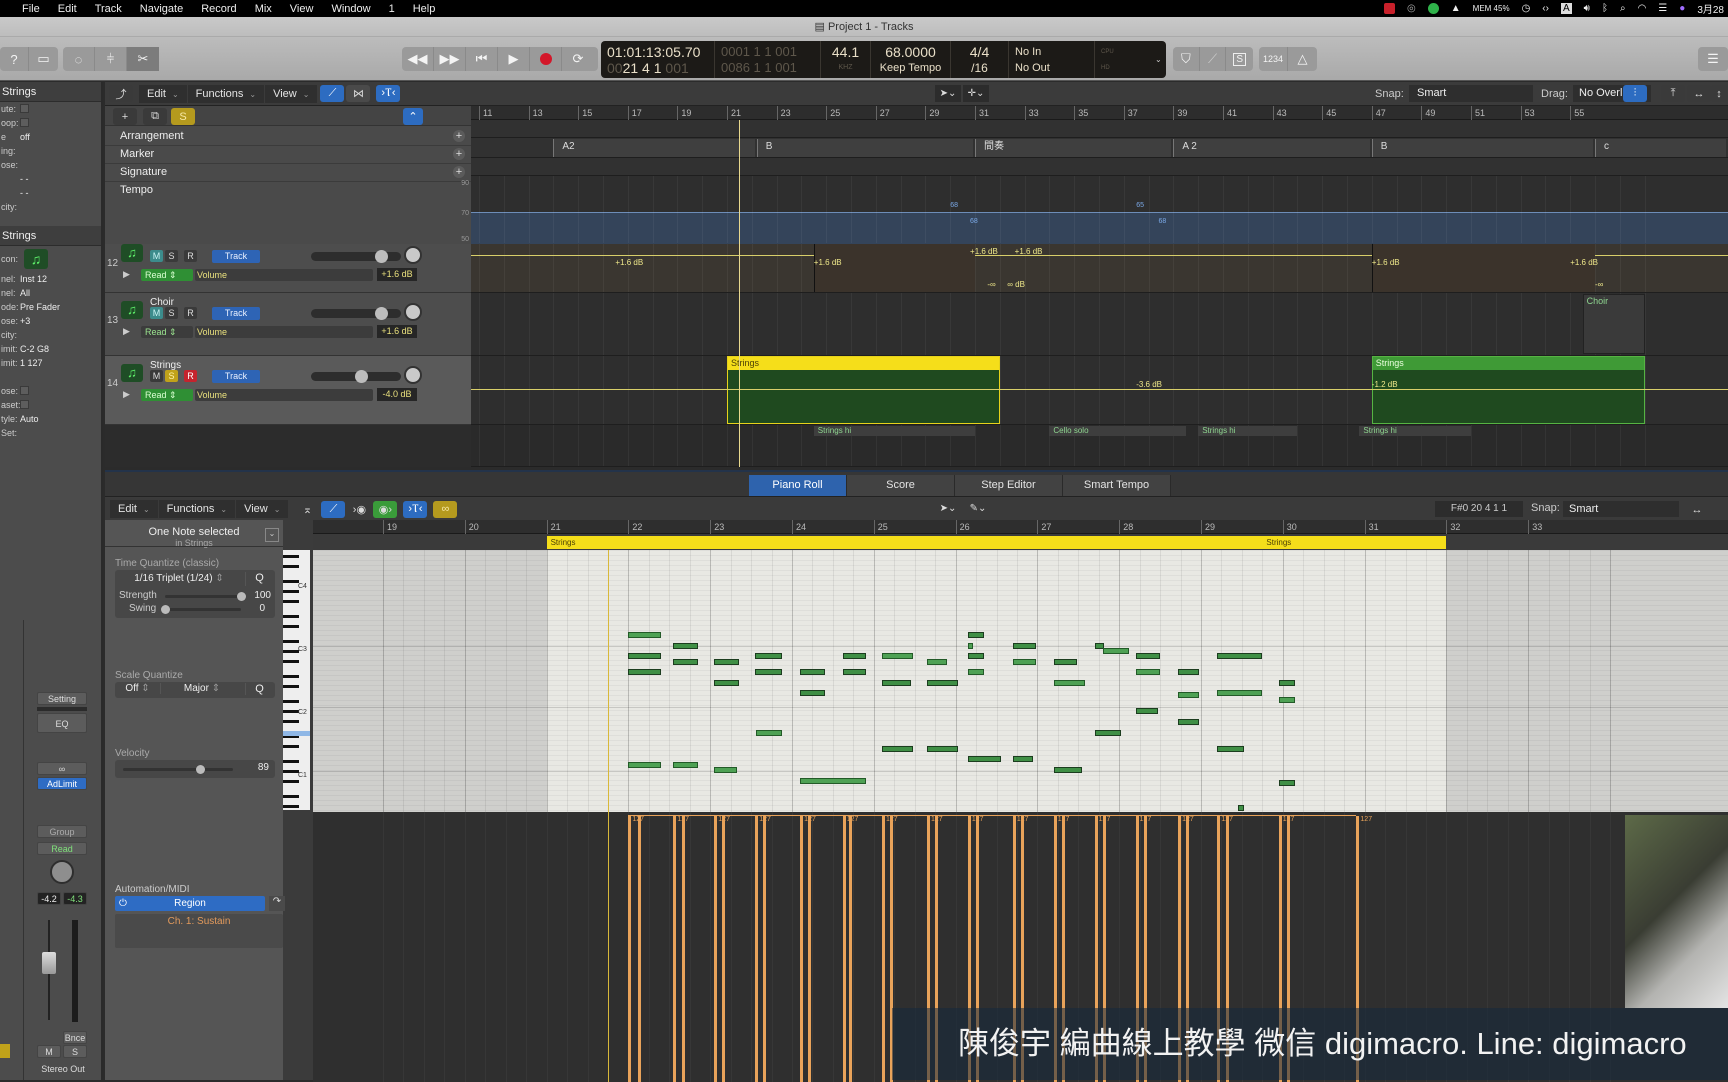 This screenshot has width=1728, height=1082. What do you see at coordinates (33, 279) in the screenshot?
I see `param-value: Inst 12` at bounding box center [33, 279].